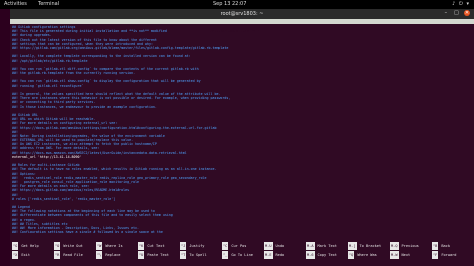 The image size is (474, 266). What do you see at coordinates (158, 255) in the screenshot?
I see `shortcut-label: Paste Text` at bounding box center [158, 255].